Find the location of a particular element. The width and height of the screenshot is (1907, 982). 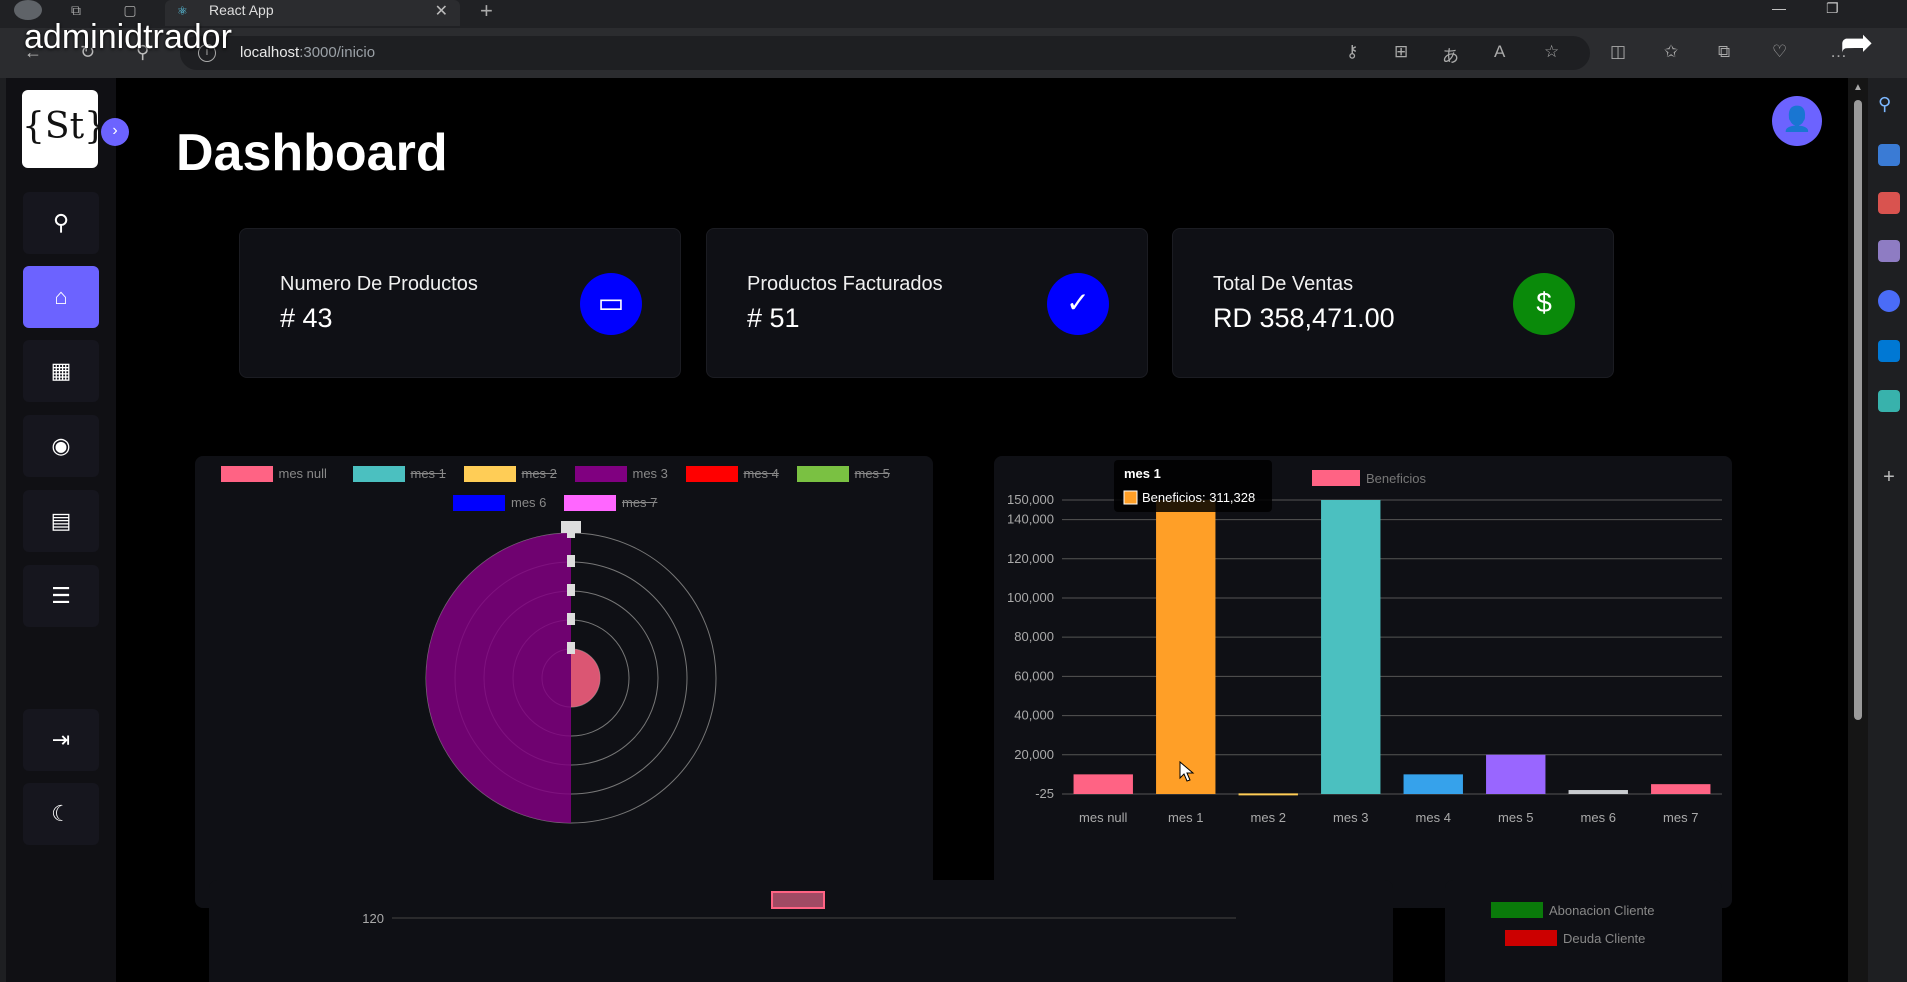

video-overlay-username: adminidtrador is located at coordinates (128, 37).